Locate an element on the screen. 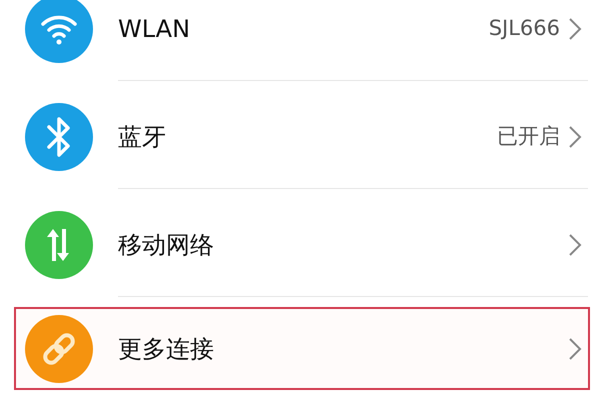 The height and width of the screenshot is (400, 600). setting-label: 更多连接 is located at coordinates (166, 349).